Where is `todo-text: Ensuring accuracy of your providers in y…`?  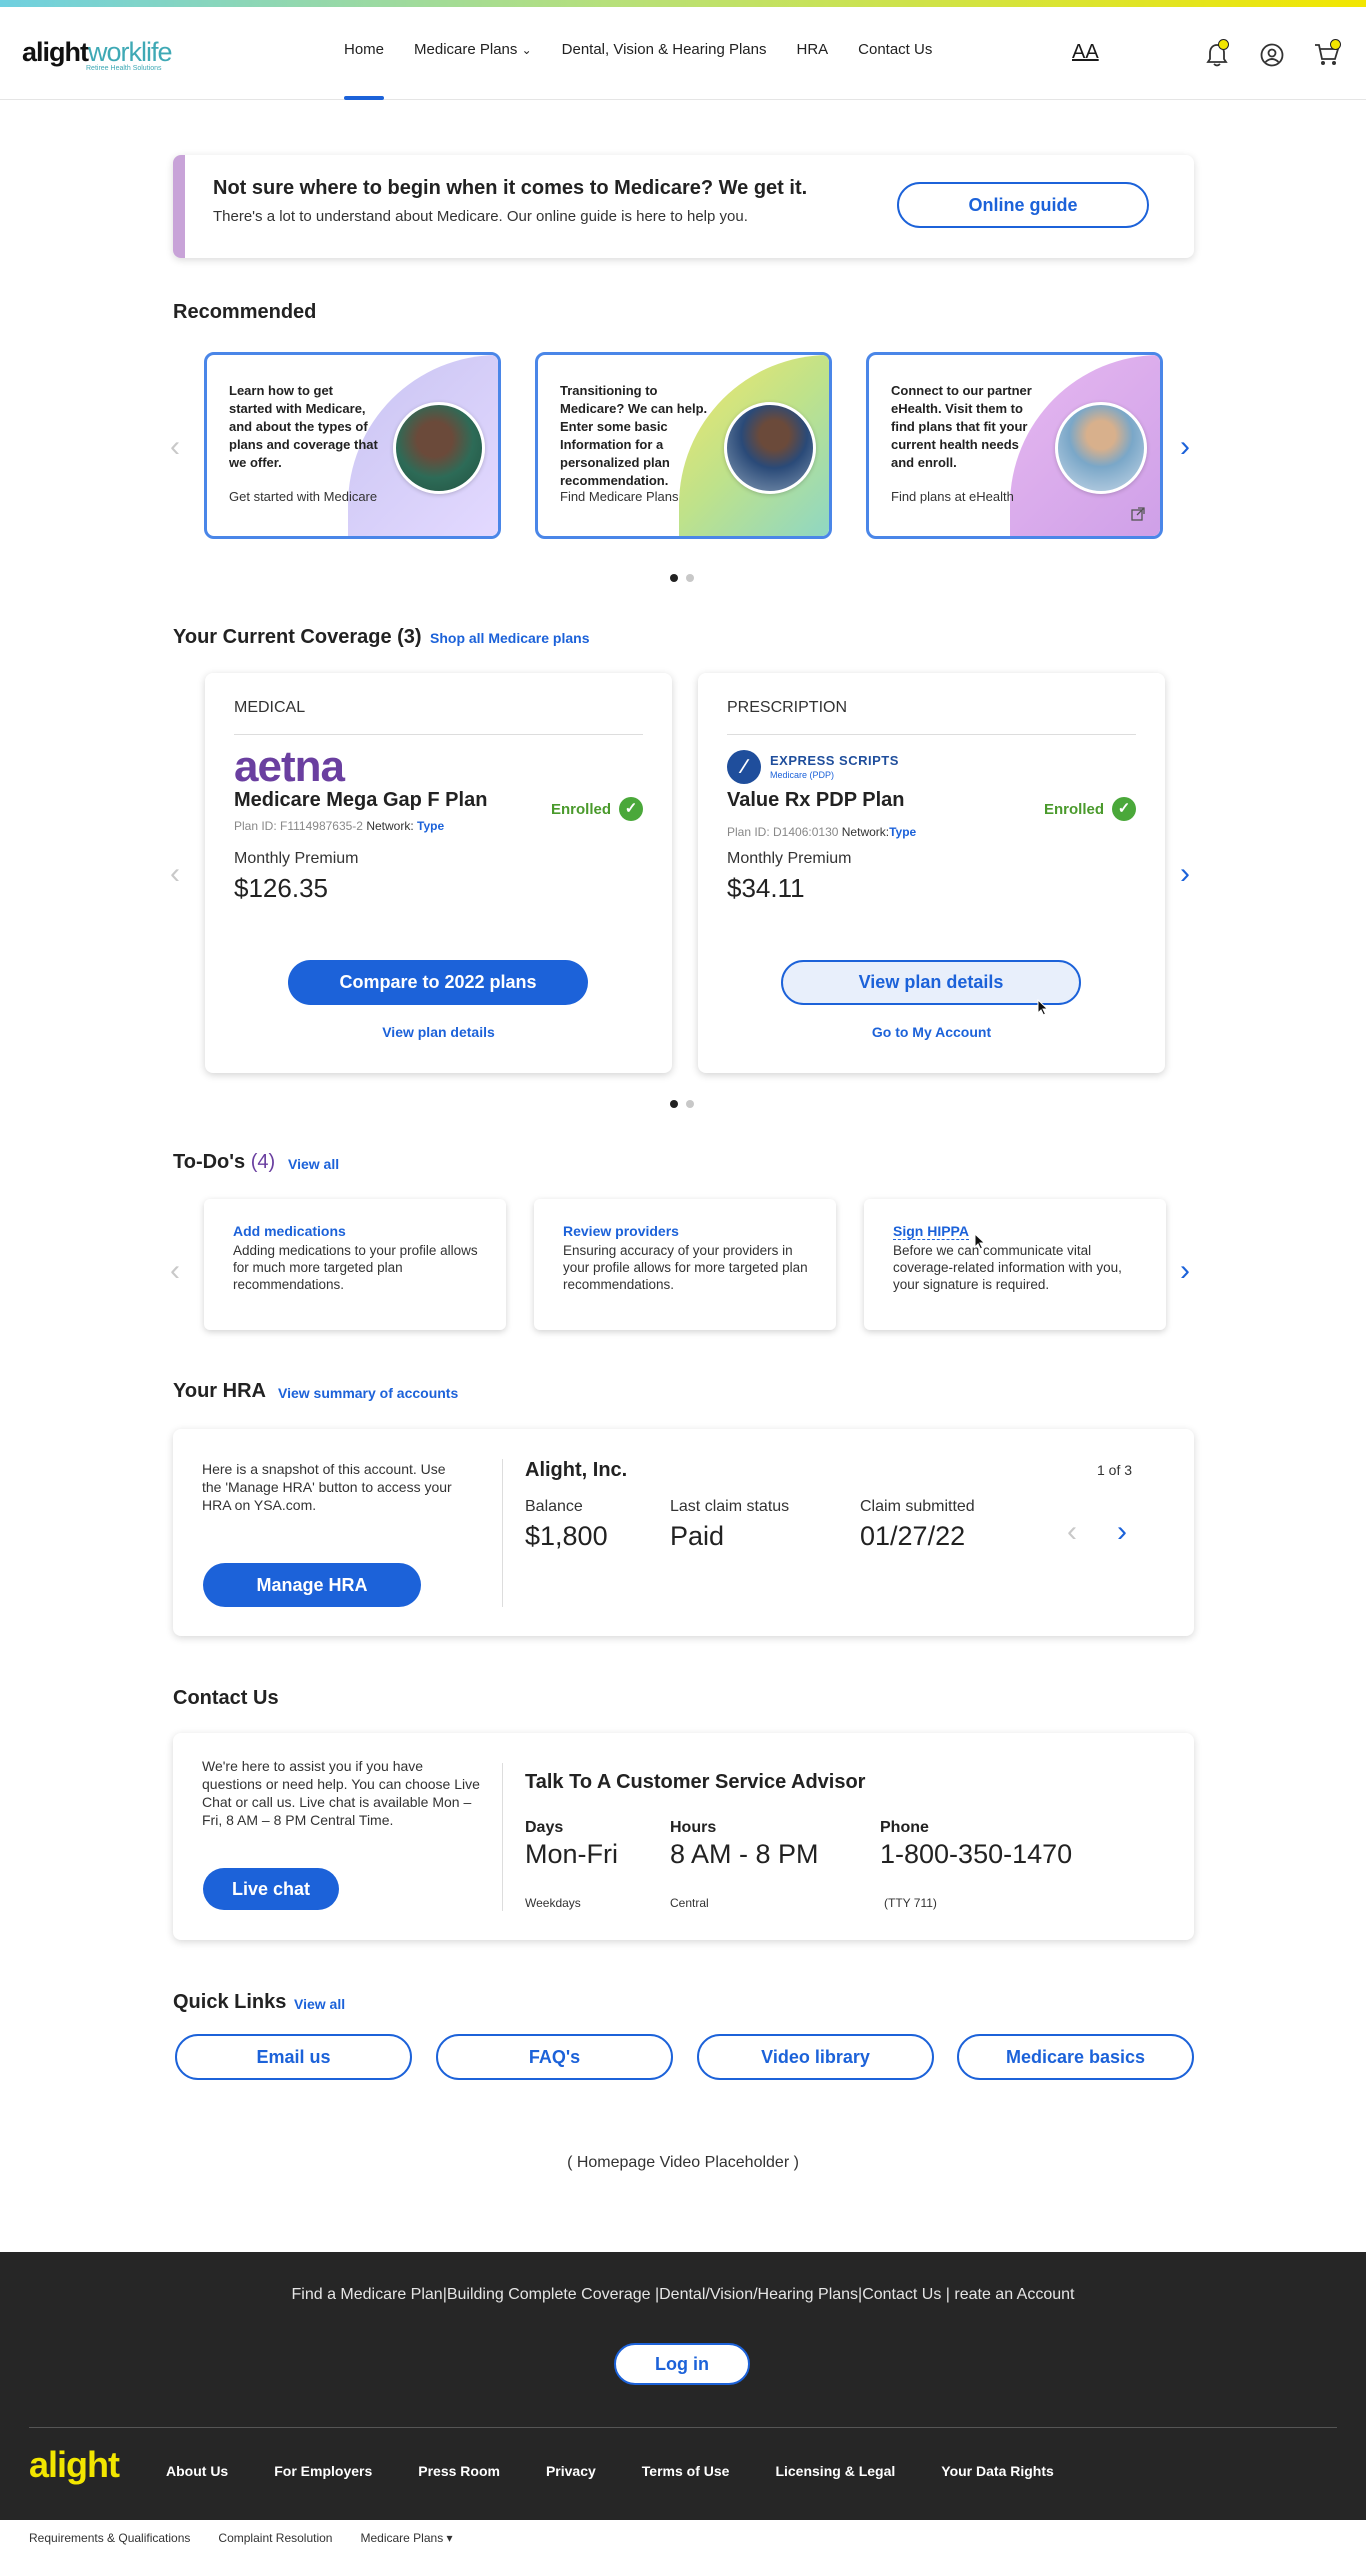
todo-text: Ensuring accuracy of your providers in y… is located at coordinates (685, 1267).